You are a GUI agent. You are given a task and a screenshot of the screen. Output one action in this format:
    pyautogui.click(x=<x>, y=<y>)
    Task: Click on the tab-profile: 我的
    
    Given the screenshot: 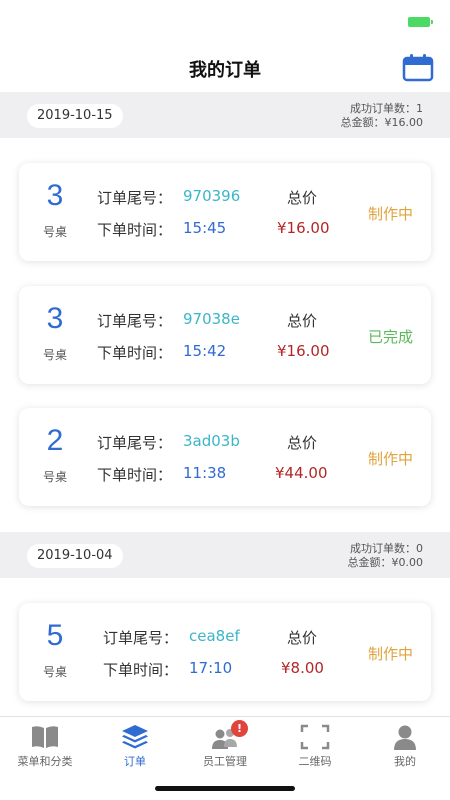 What is the action you would take?
    pyautogui.click(x=405, y=745)
    